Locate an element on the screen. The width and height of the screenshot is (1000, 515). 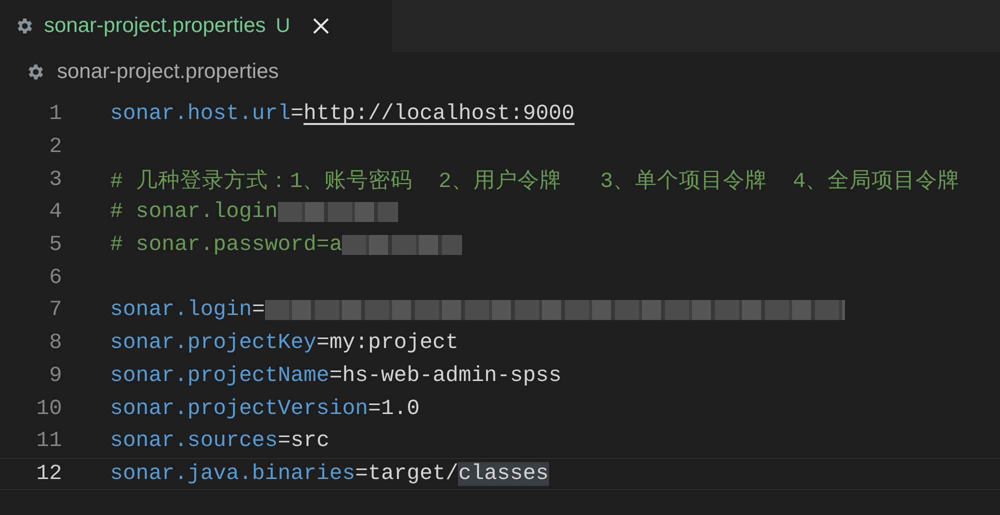
comment-text: # sonar.password=a is located at coordinates (226, 245).